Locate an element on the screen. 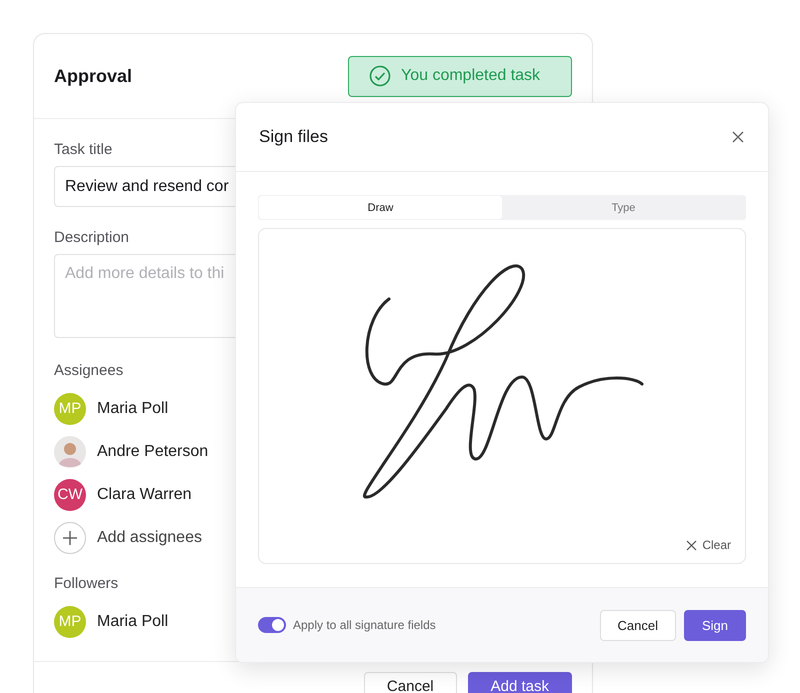  close-icon is located at coordinates (692, 545).